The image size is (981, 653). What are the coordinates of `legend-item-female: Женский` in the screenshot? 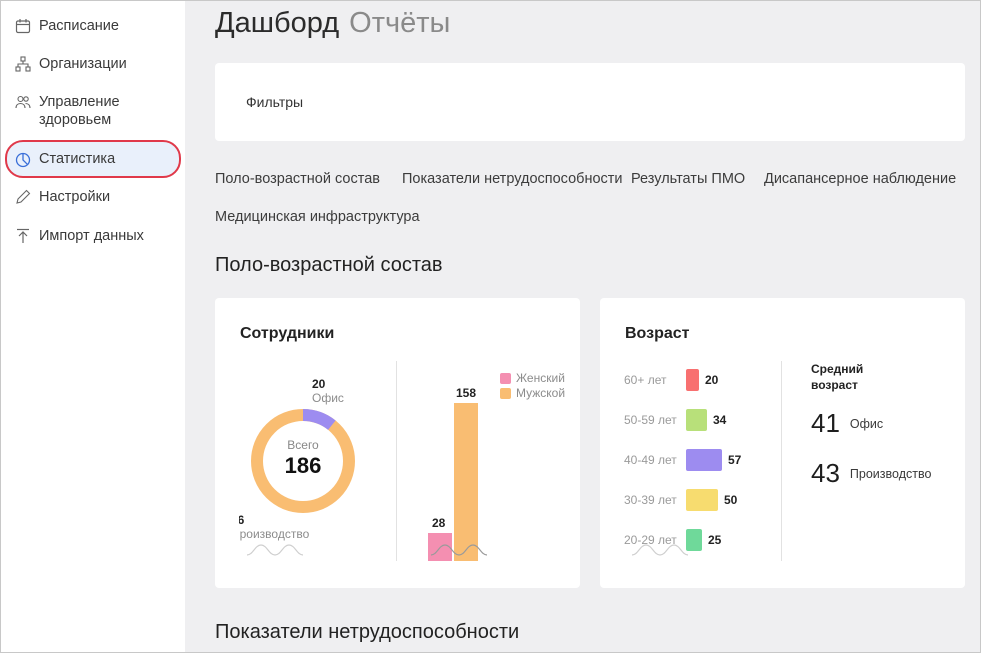 It's located at (540, 378).